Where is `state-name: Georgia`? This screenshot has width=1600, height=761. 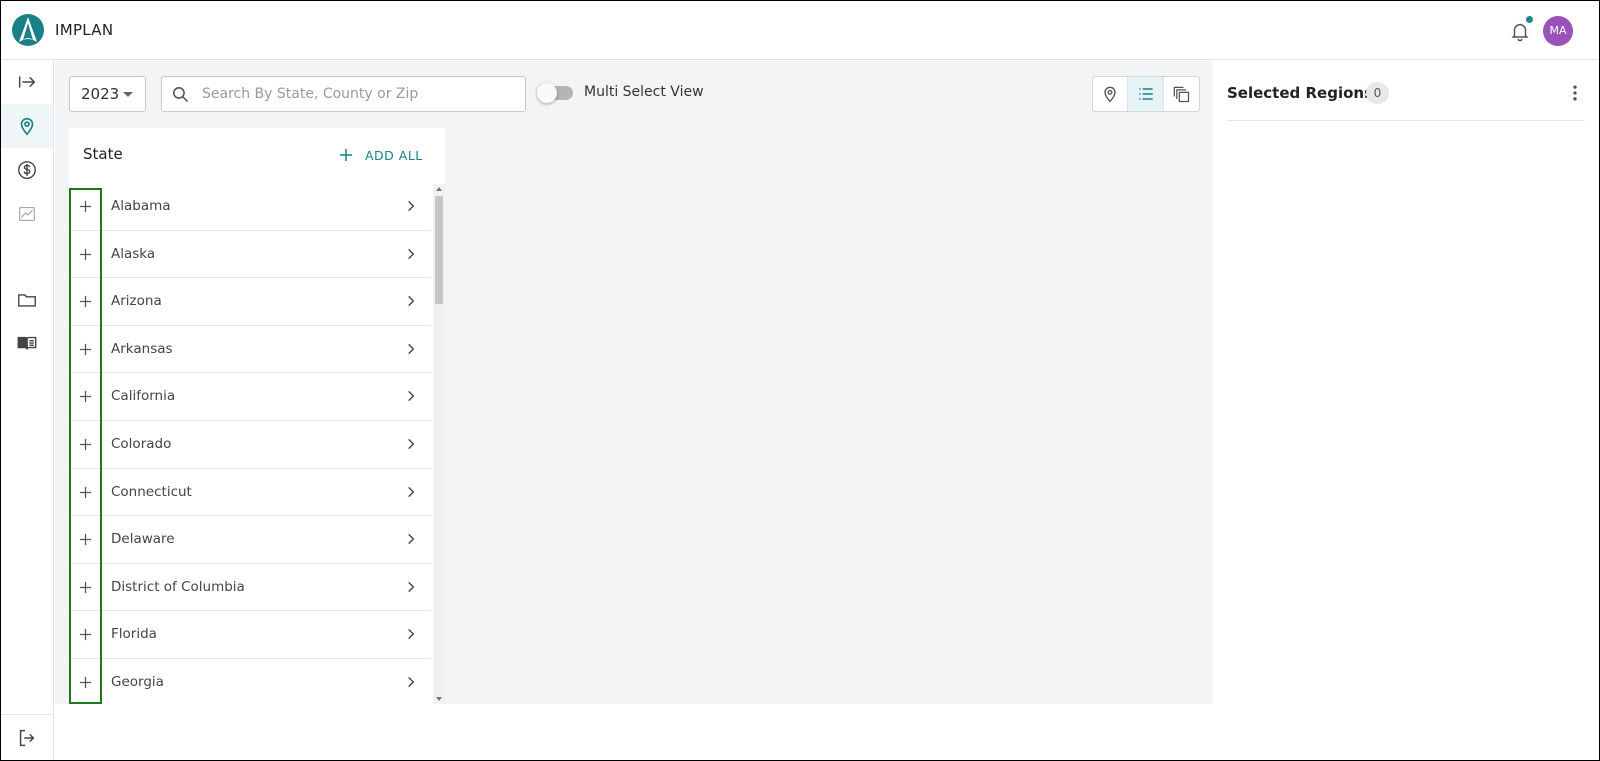 state-name: Georgia is located at coordinates (137, 681).